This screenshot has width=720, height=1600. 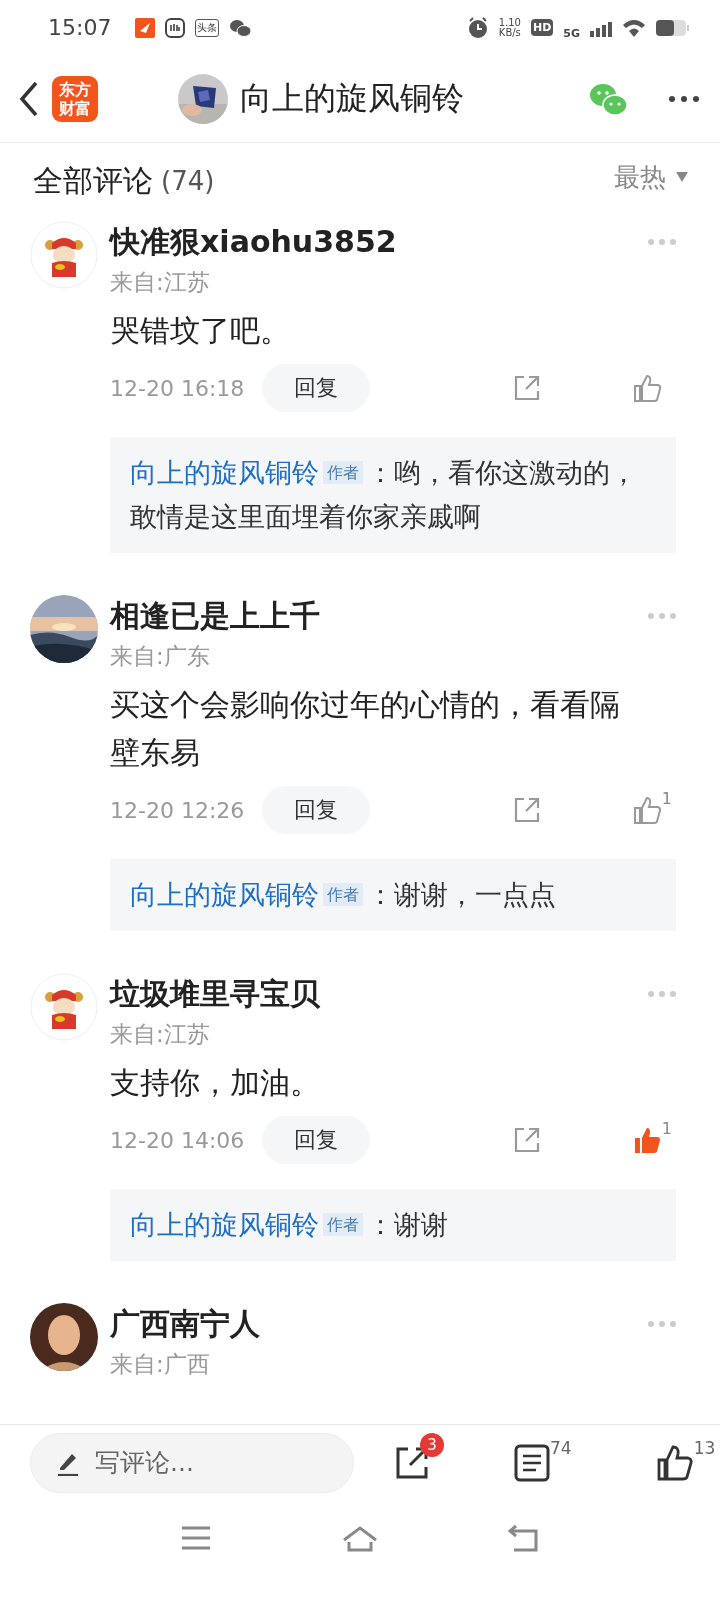 I want to click on user-name: 相逢已是上上千, so click(x=215, y=616).